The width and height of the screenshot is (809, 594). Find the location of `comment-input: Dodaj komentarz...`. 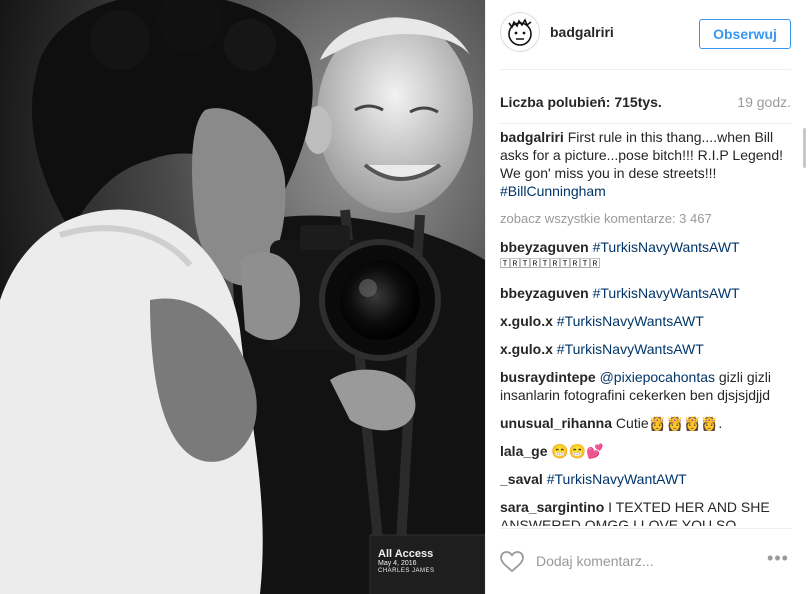

comment-input: Dodaj komentarz... is located at coordinates (595, 561).